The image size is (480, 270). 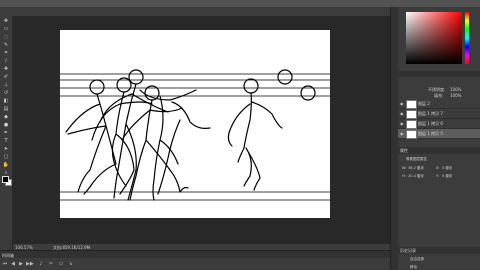 I want to click on color-swatches, so click(x=7, y=181).